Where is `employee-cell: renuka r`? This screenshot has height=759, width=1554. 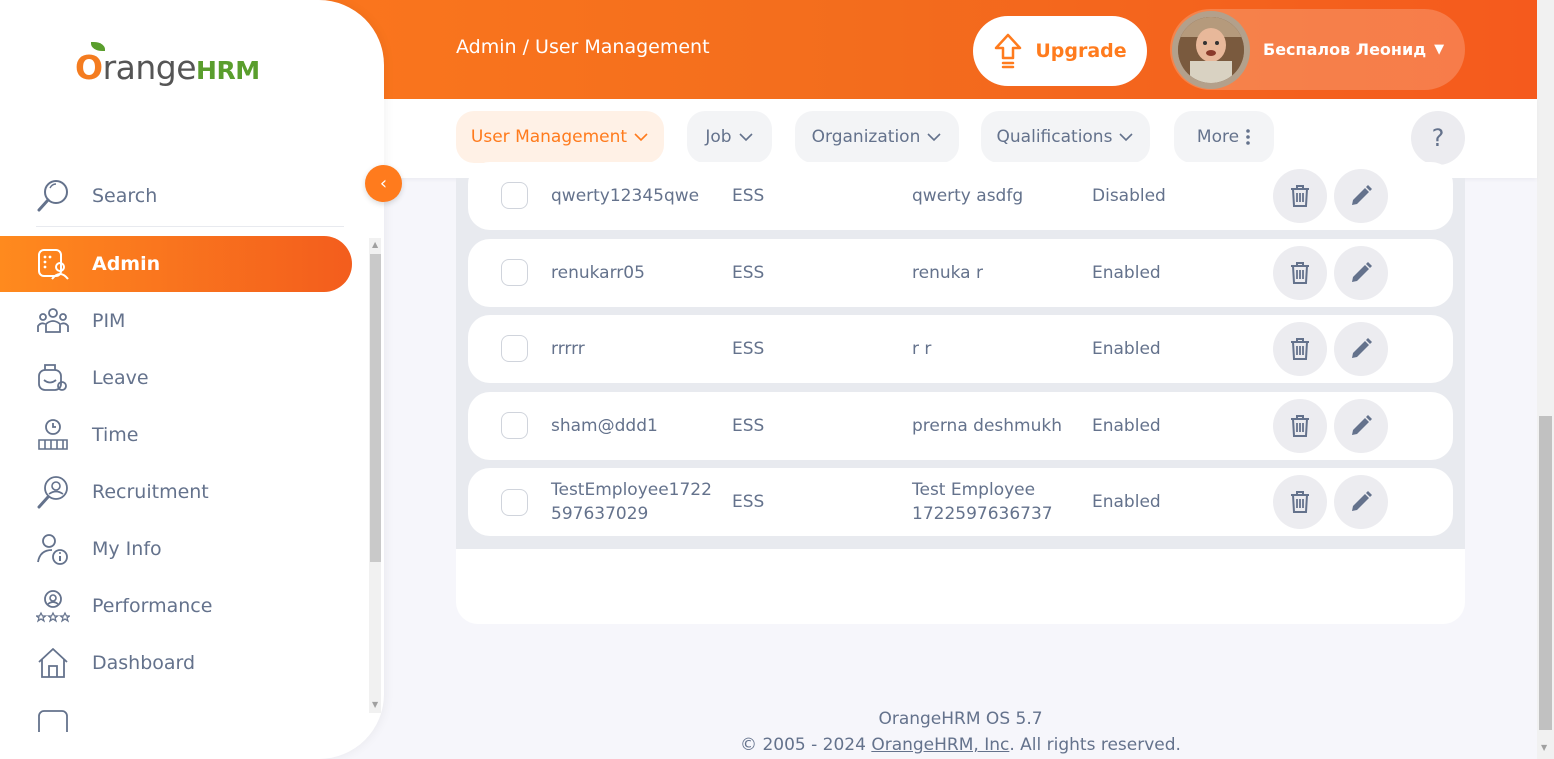
employee-cell: renuka r is located at coordinates (947, 273).